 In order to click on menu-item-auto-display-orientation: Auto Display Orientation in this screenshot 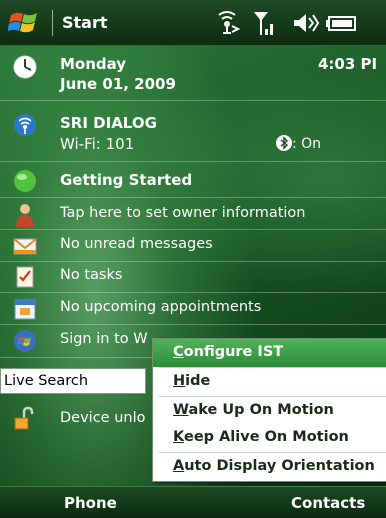, I will do `click(269, 467)`.